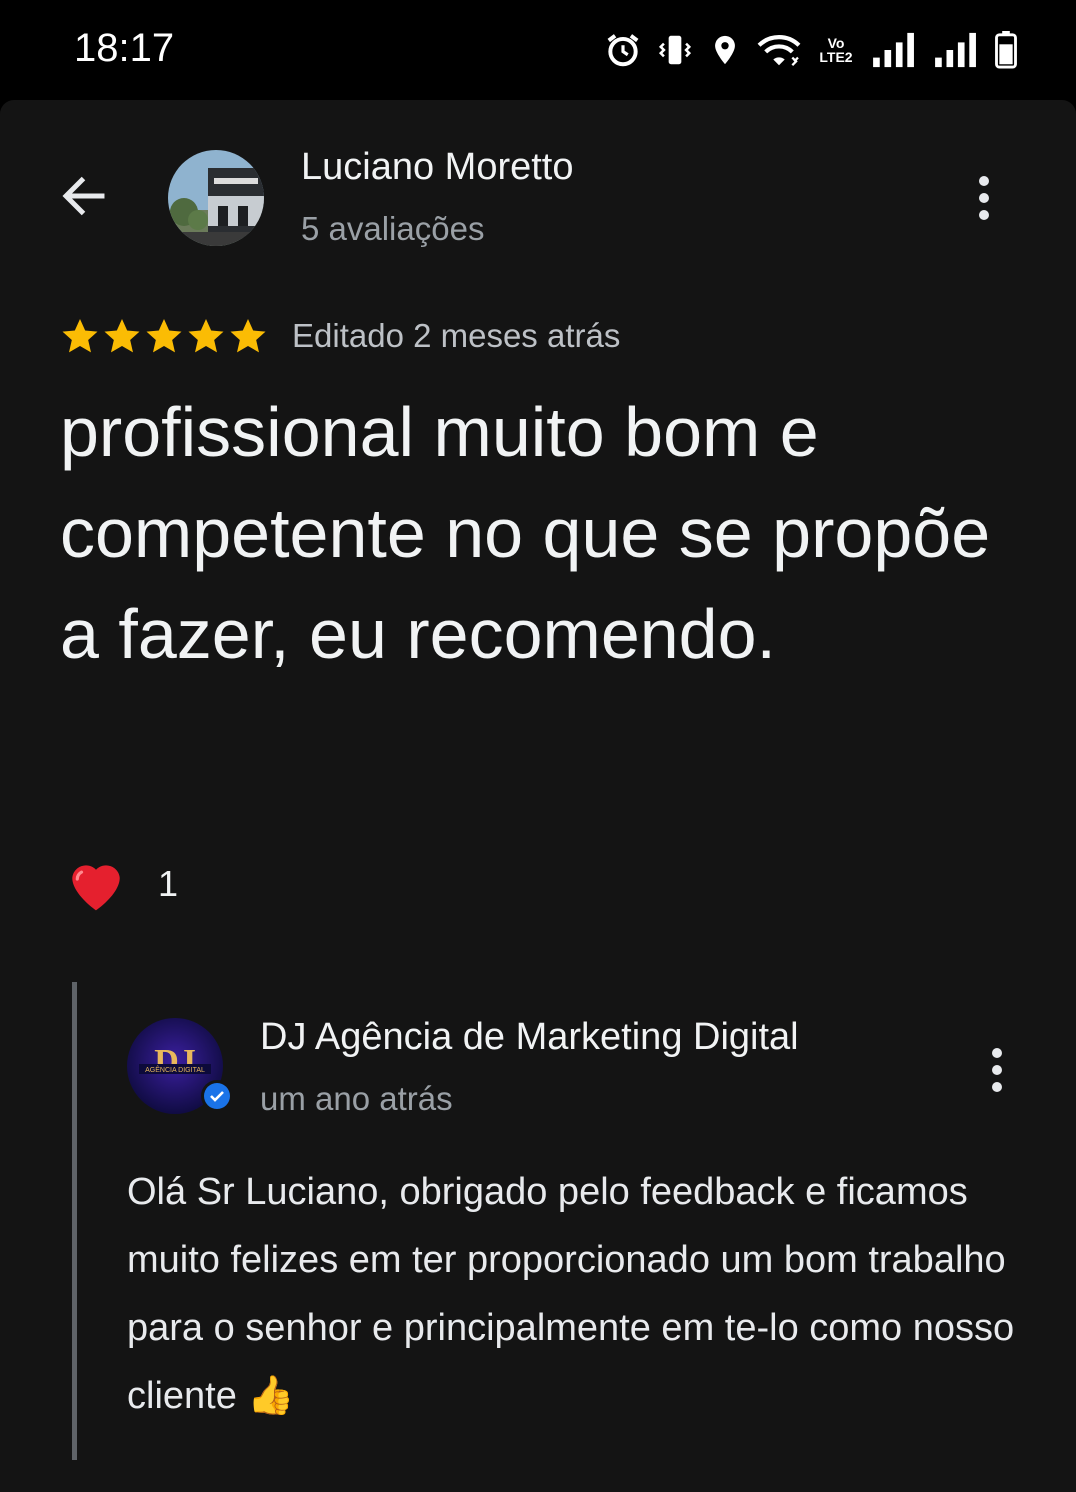  What do you see at coordinates (779, 51) in the screenshot?
I see `wifi-icon` at bounding box center [779, 51].